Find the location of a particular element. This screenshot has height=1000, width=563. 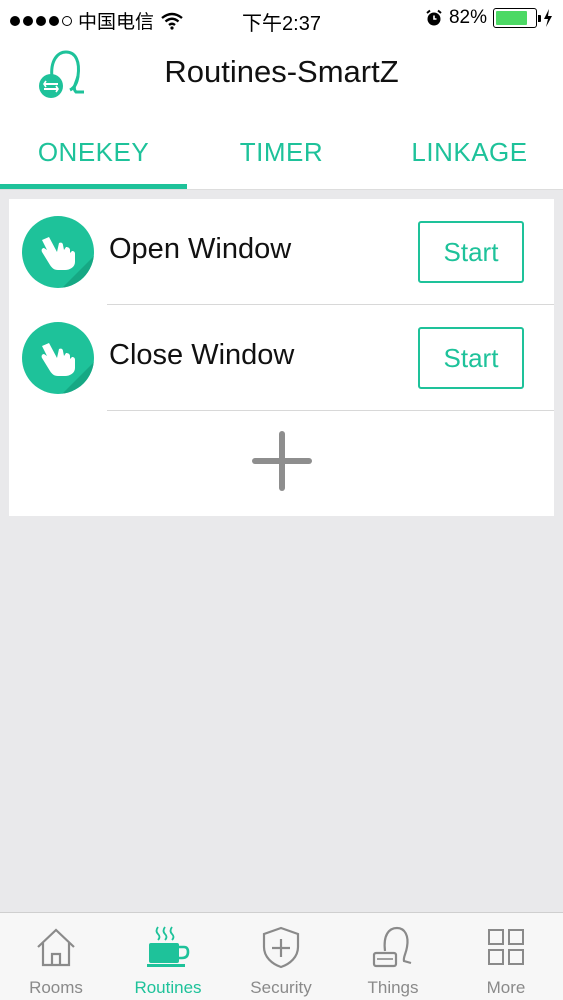

tab-linkage: LINKAGE is located at coordinates (469, 152).